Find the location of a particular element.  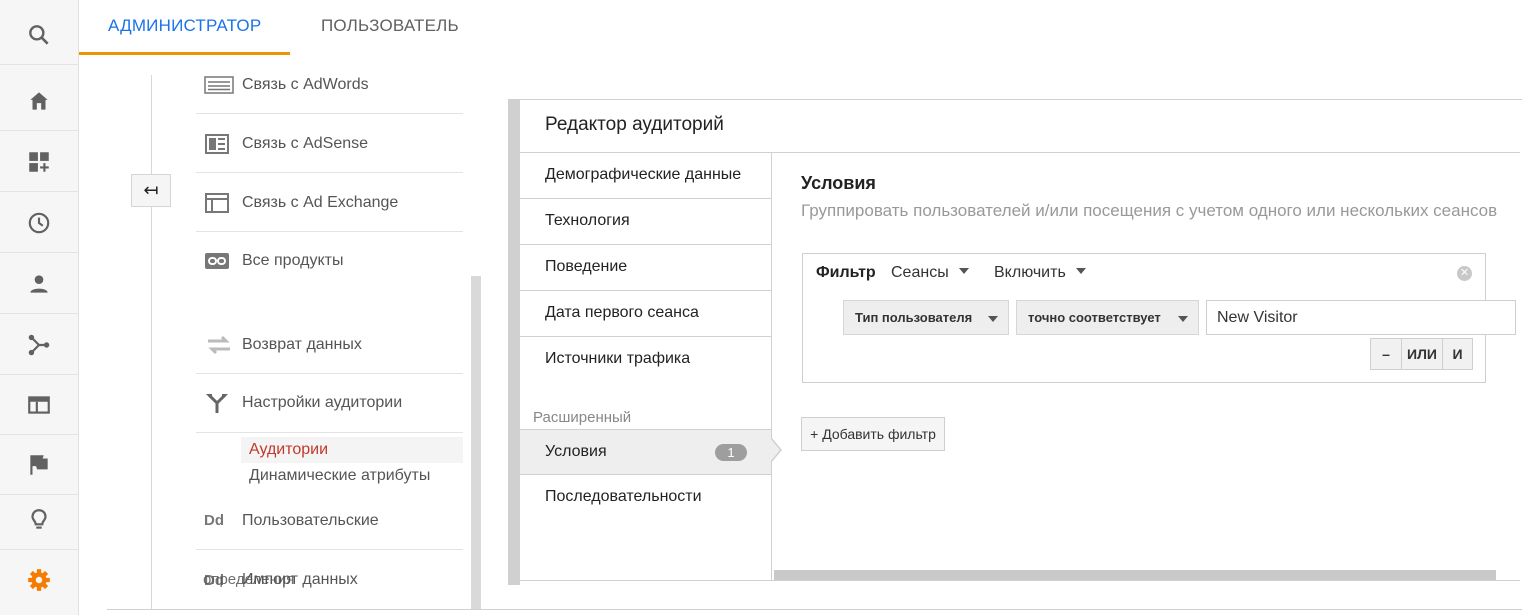

operator-select: точно соответствует is located at coordinates (1107, 317).